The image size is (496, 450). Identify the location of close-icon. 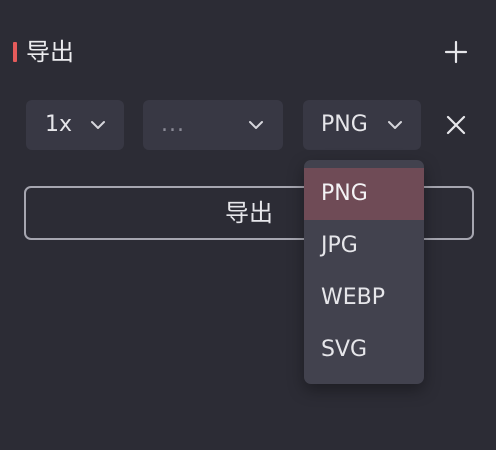
(456, 125).